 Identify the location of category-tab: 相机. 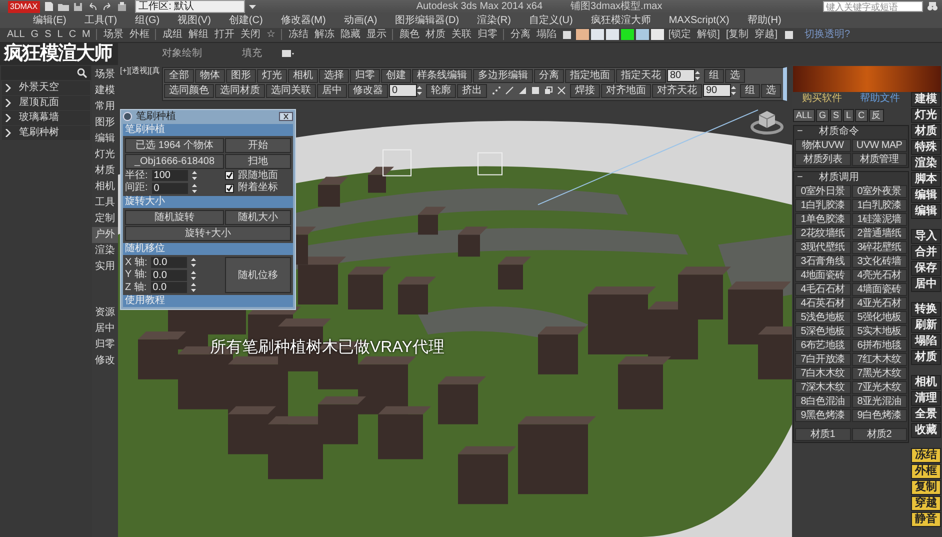
(105, 186).